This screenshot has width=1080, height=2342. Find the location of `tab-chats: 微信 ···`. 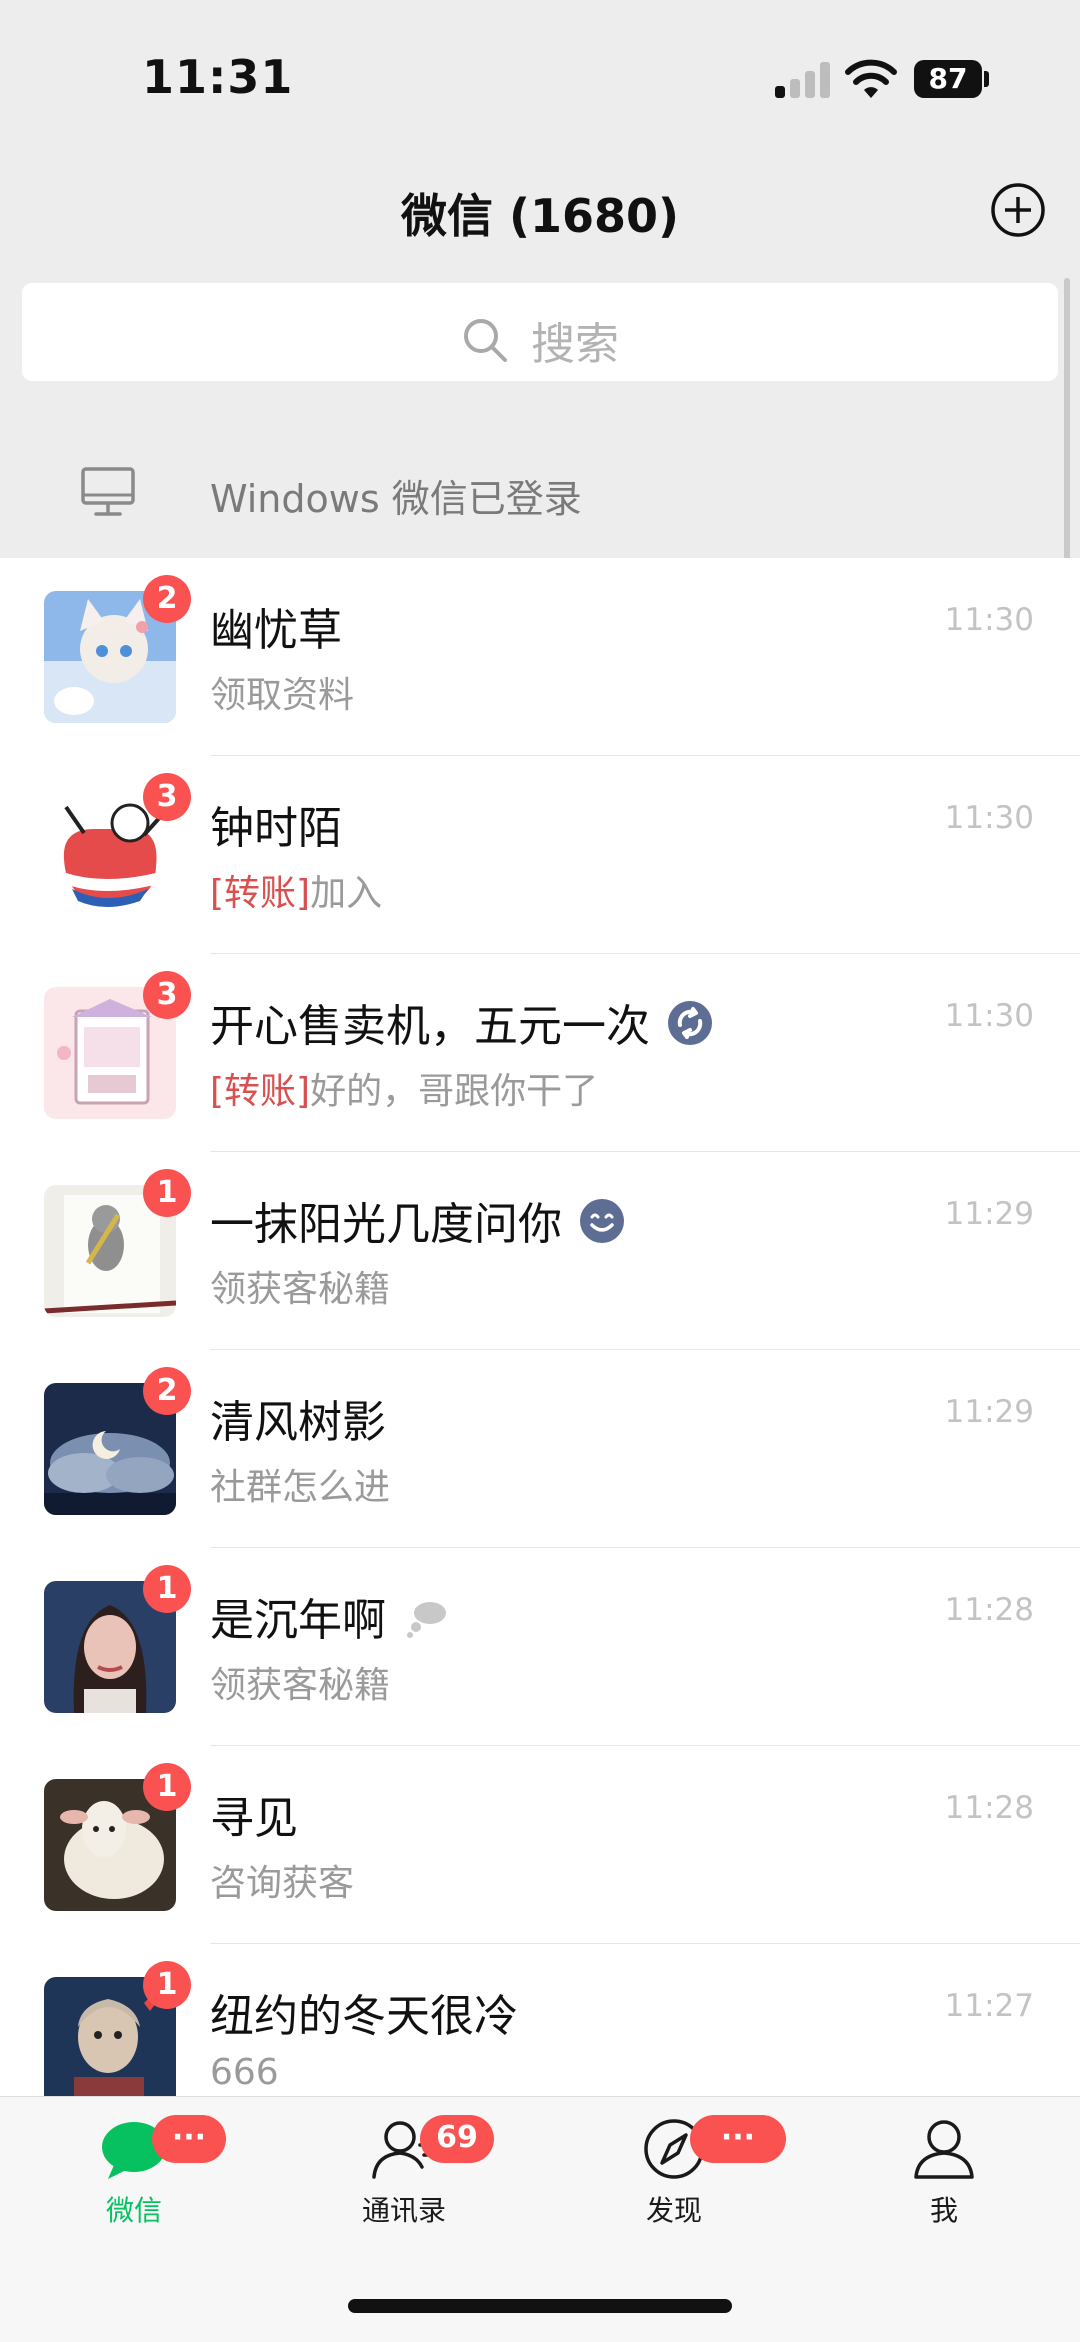

tab-chats: 微信 ··· is located at coordinates (134, 2186).